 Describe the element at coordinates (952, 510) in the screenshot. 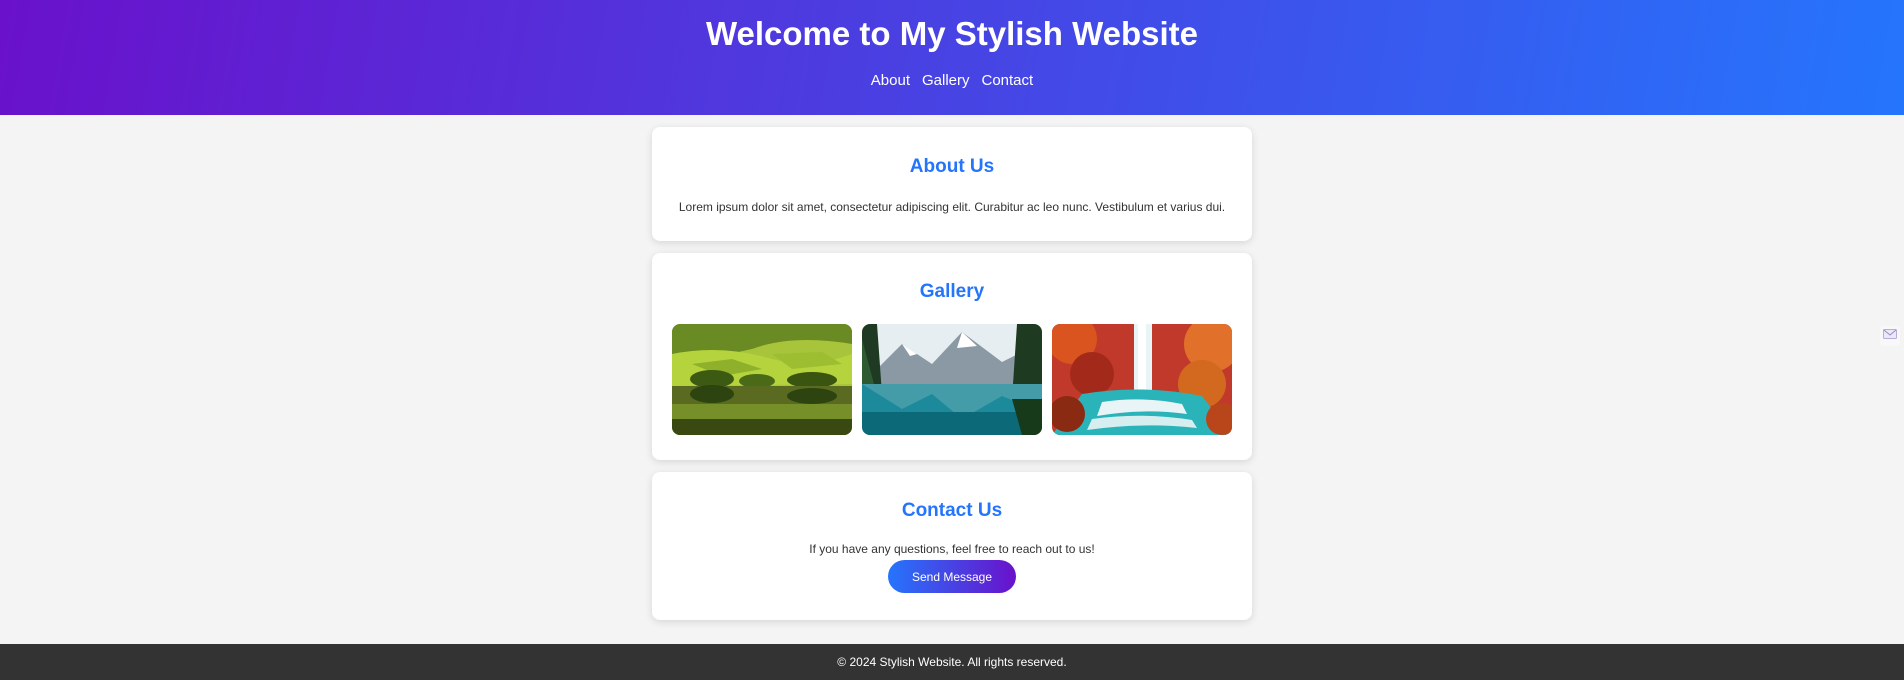

I see `contact-heading: Contact Us` at that location.